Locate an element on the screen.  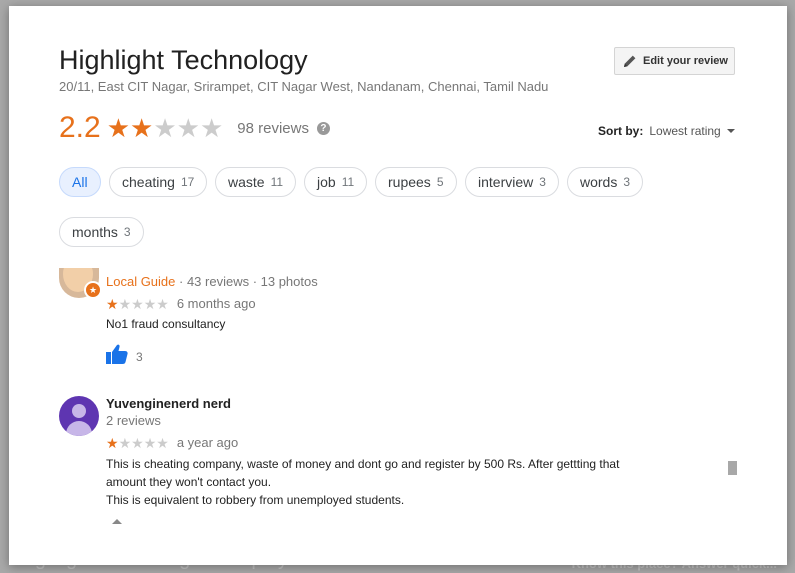
business-name: Highlight Technology is located at coordinates (183, 60).